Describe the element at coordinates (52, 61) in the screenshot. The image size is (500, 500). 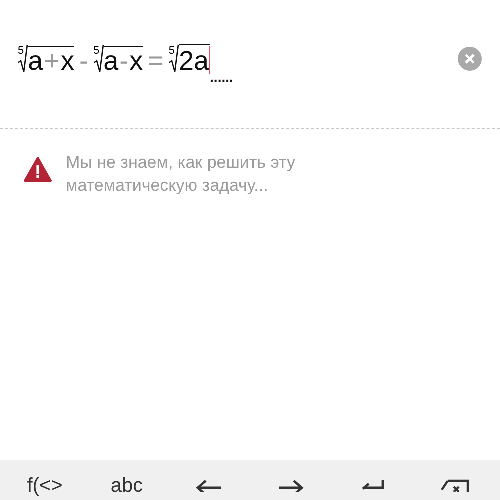
I see `operator: +` at that location.